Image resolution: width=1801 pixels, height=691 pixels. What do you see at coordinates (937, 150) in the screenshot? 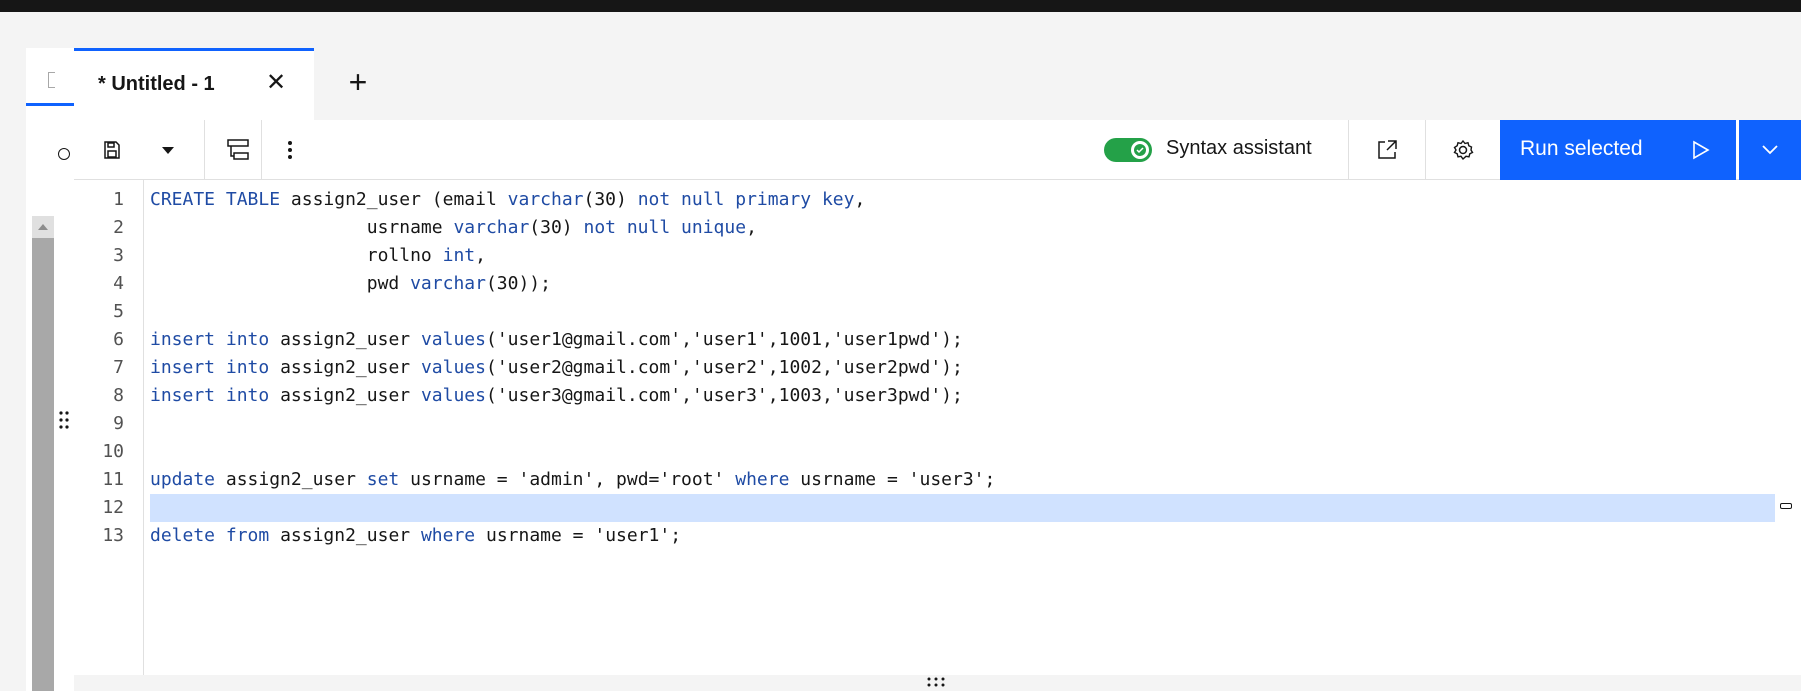
I see `editor-toolbar: Syntax assistant Run selected` at bounding box center [937, 150].